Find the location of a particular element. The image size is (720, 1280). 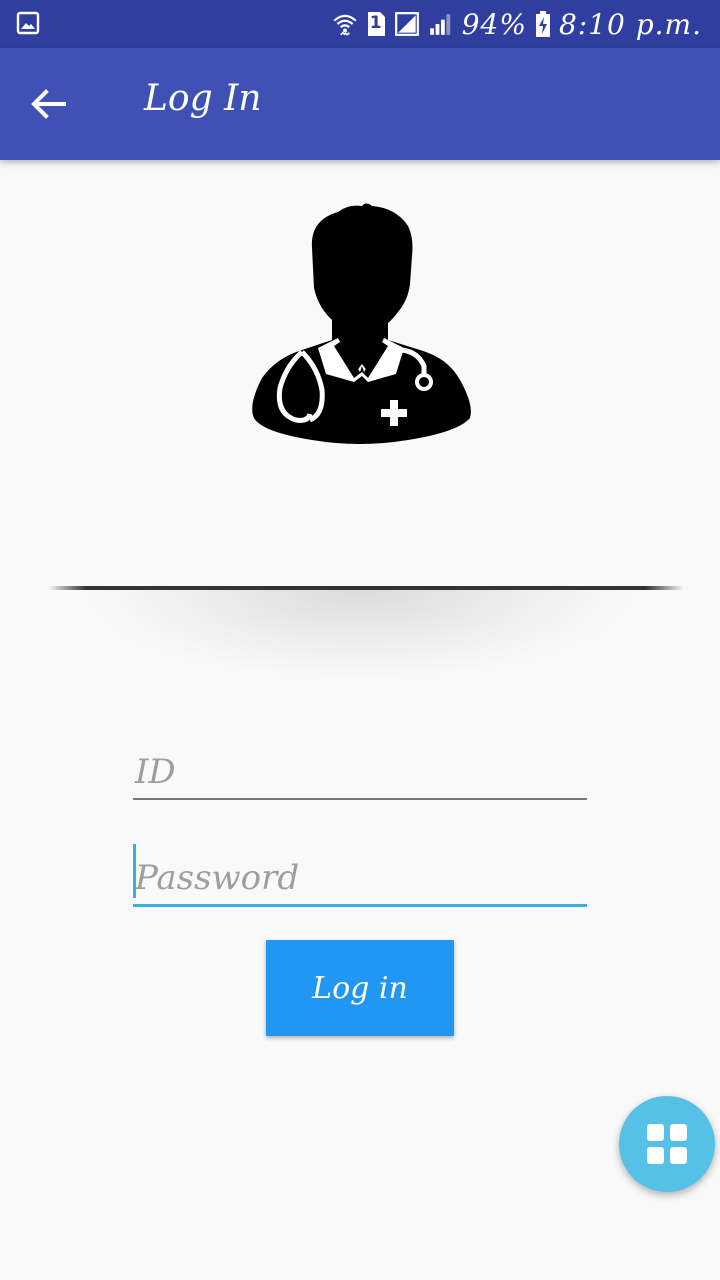

back-button is located at coordinates (48, 104).